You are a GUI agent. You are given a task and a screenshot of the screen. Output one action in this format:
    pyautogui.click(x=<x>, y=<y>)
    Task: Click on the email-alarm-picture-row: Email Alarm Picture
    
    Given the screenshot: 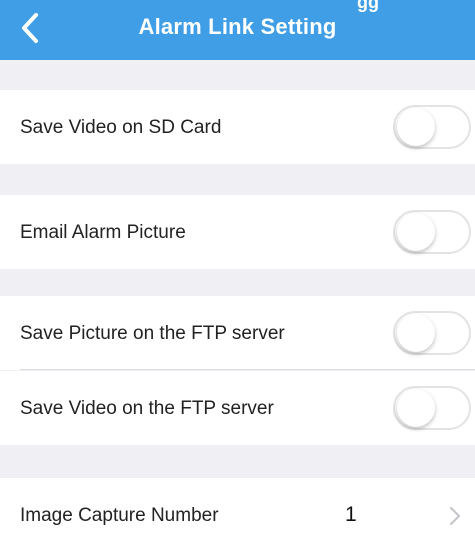 What is the action you would take?
    pyautogui.click(x=237, y=232)
    